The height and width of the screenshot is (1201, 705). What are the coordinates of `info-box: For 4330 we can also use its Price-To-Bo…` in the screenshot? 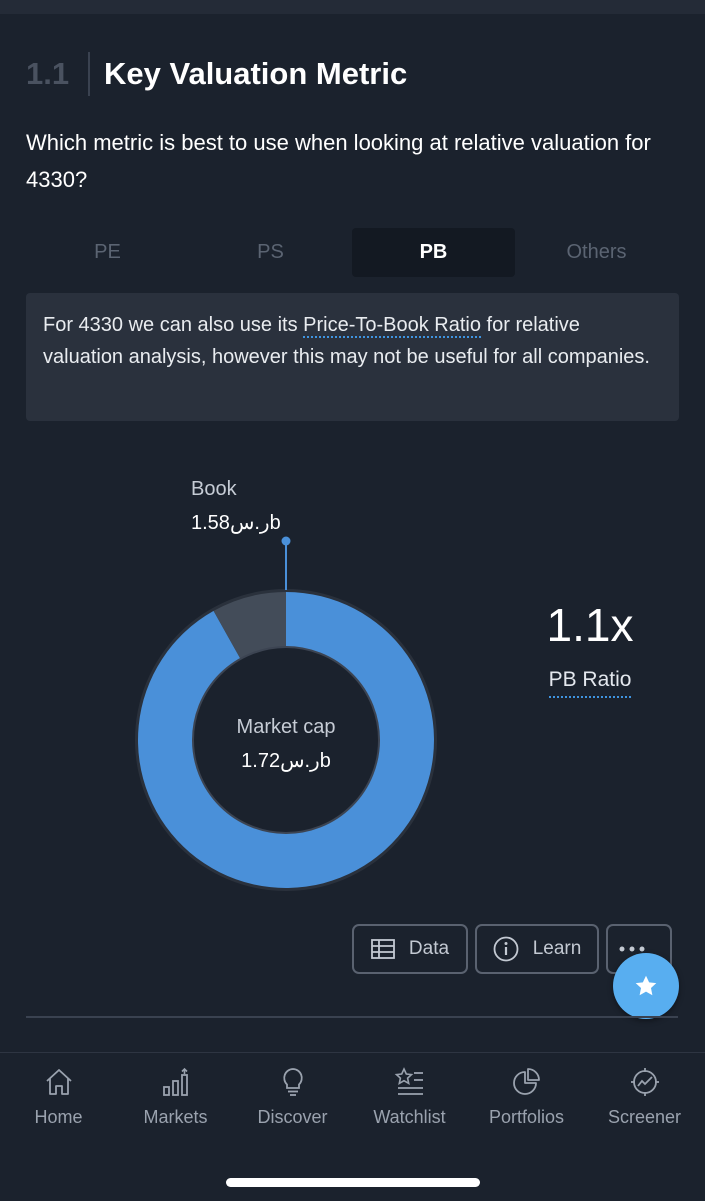 It's located at (352, 357).